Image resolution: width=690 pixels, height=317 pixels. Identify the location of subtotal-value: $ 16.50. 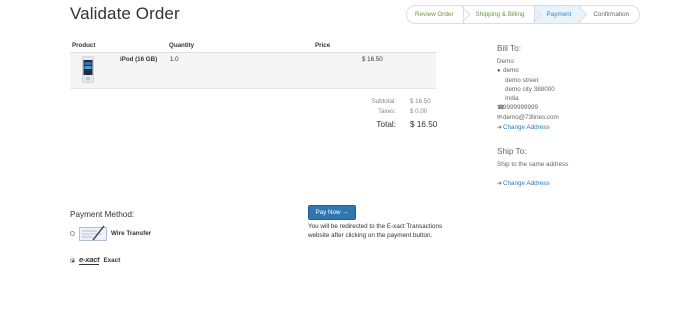
(420, 101).